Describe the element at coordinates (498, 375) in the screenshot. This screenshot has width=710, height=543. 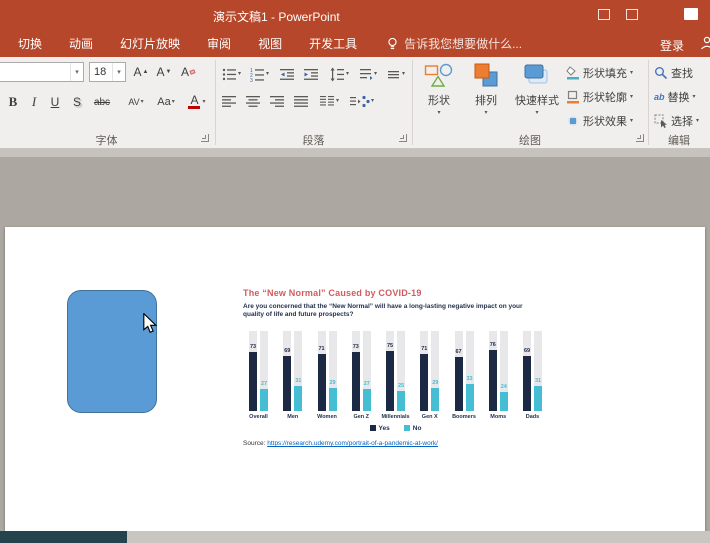
I see `bar-group: 76 24 Moms` at that location.